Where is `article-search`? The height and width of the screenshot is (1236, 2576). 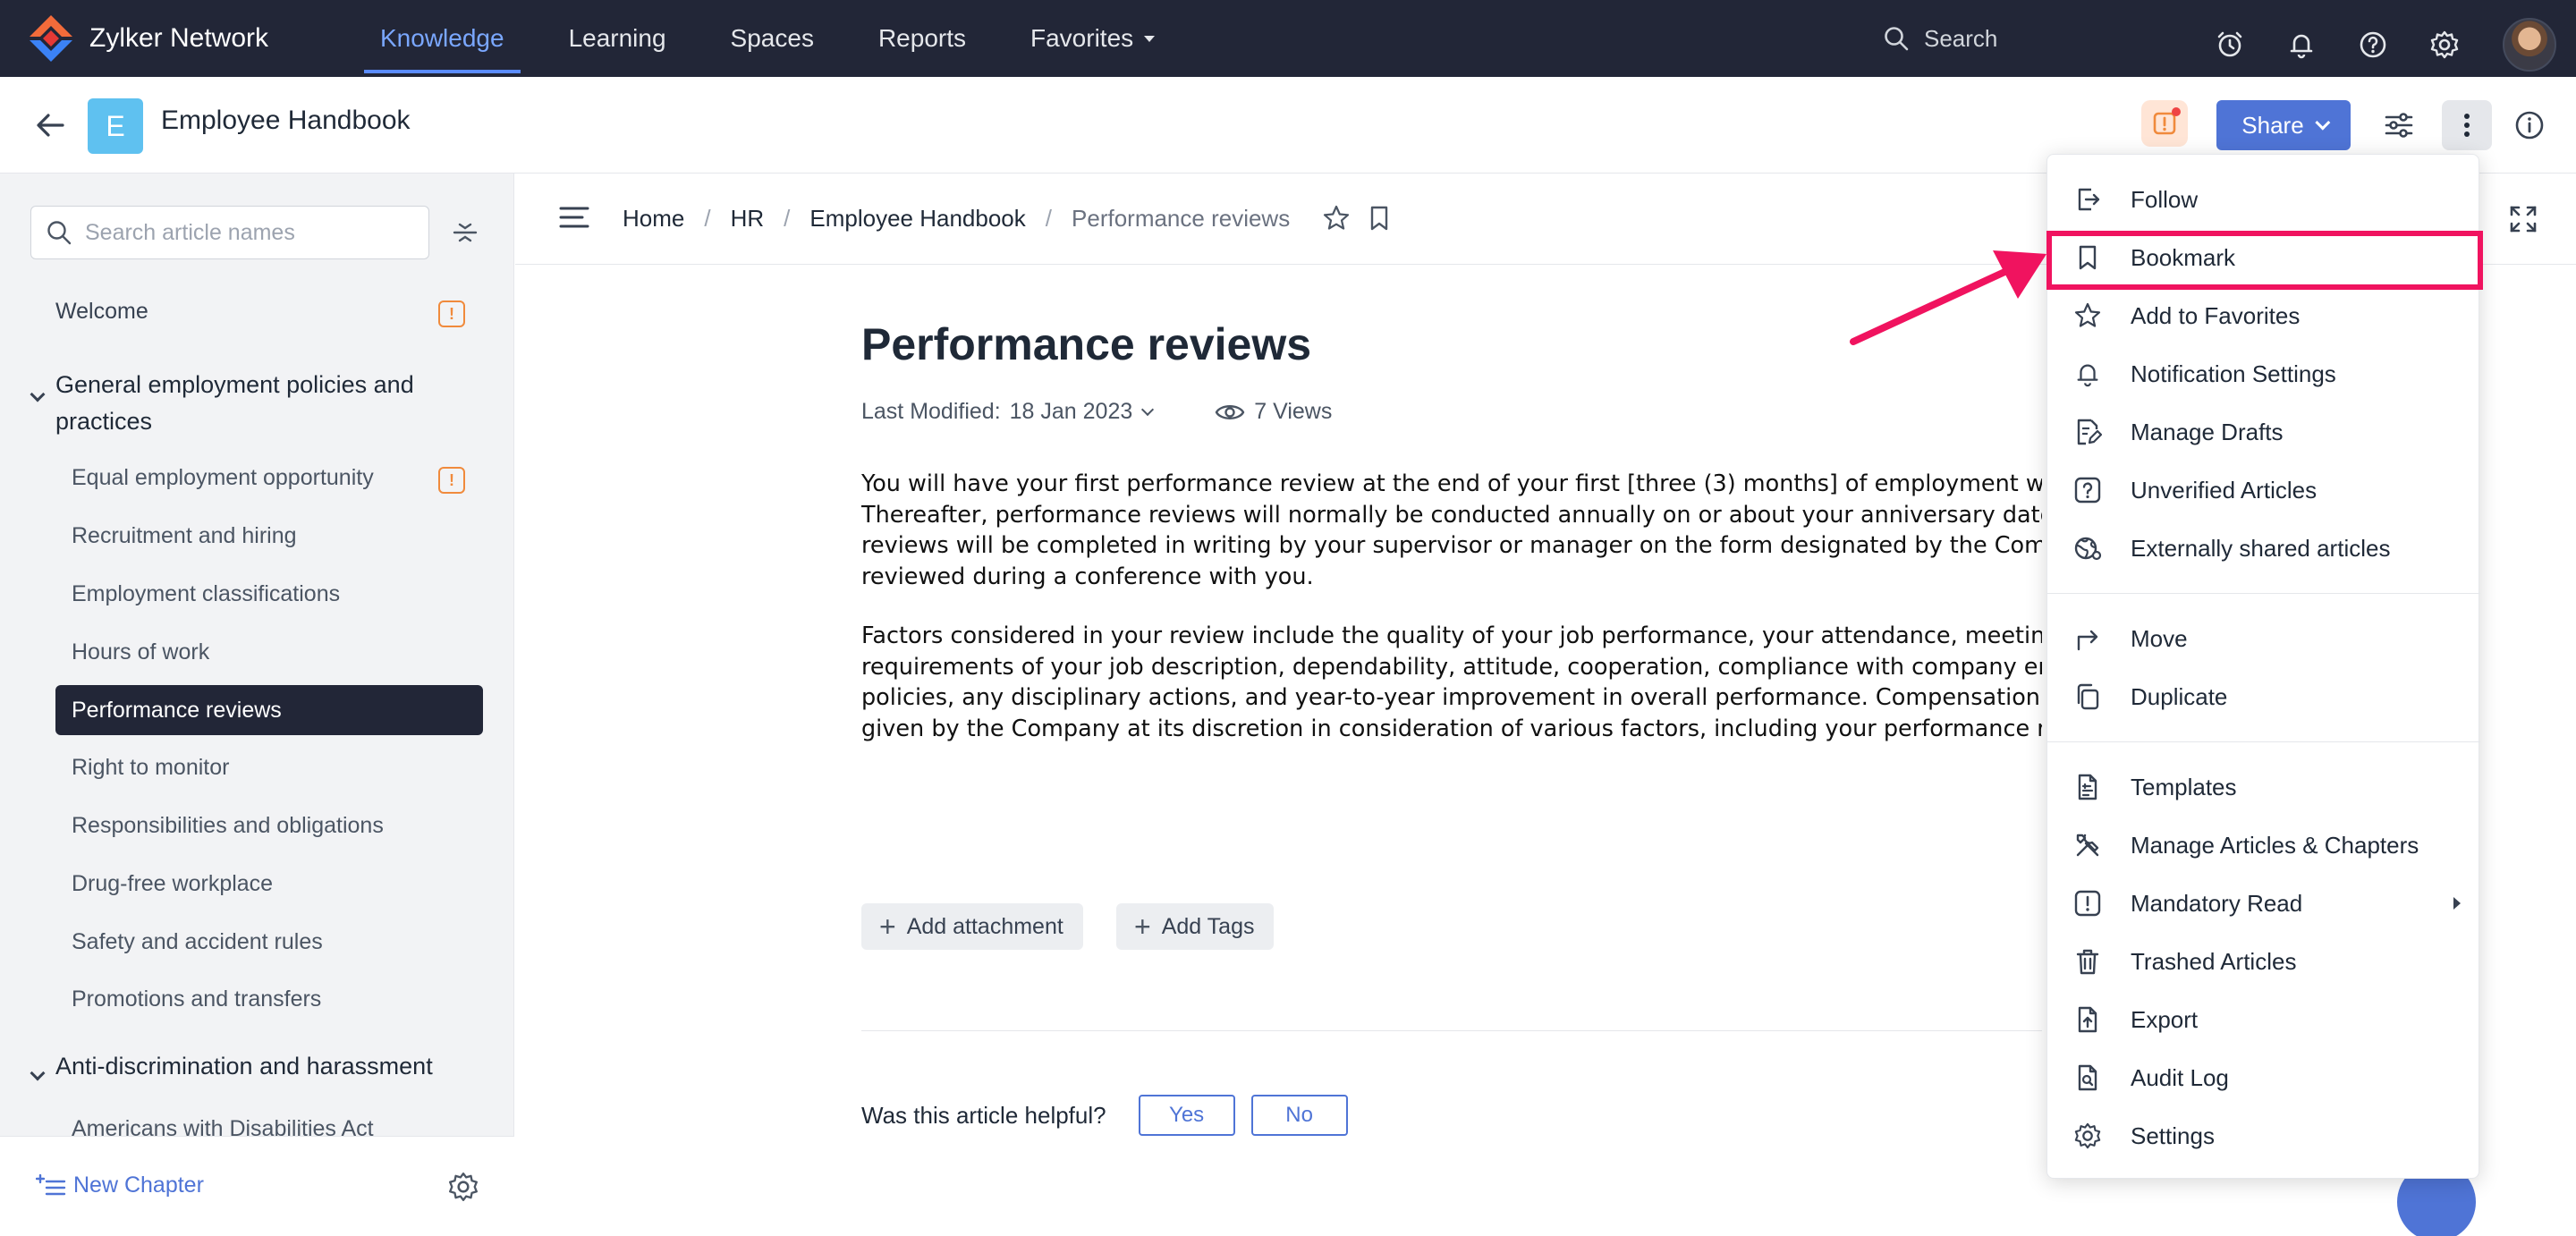 article-search is located at coordinates (229, 232).